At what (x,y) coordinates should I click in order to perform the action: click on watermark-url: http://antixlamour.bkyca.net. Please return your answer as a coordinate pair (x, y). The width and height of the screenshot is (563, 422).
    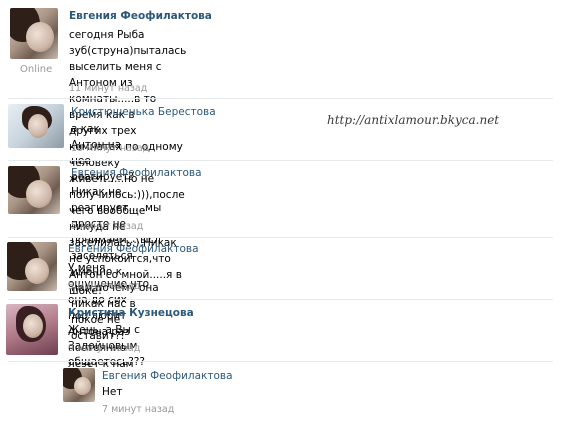
    Looking at the image, I should click on (413, 120).